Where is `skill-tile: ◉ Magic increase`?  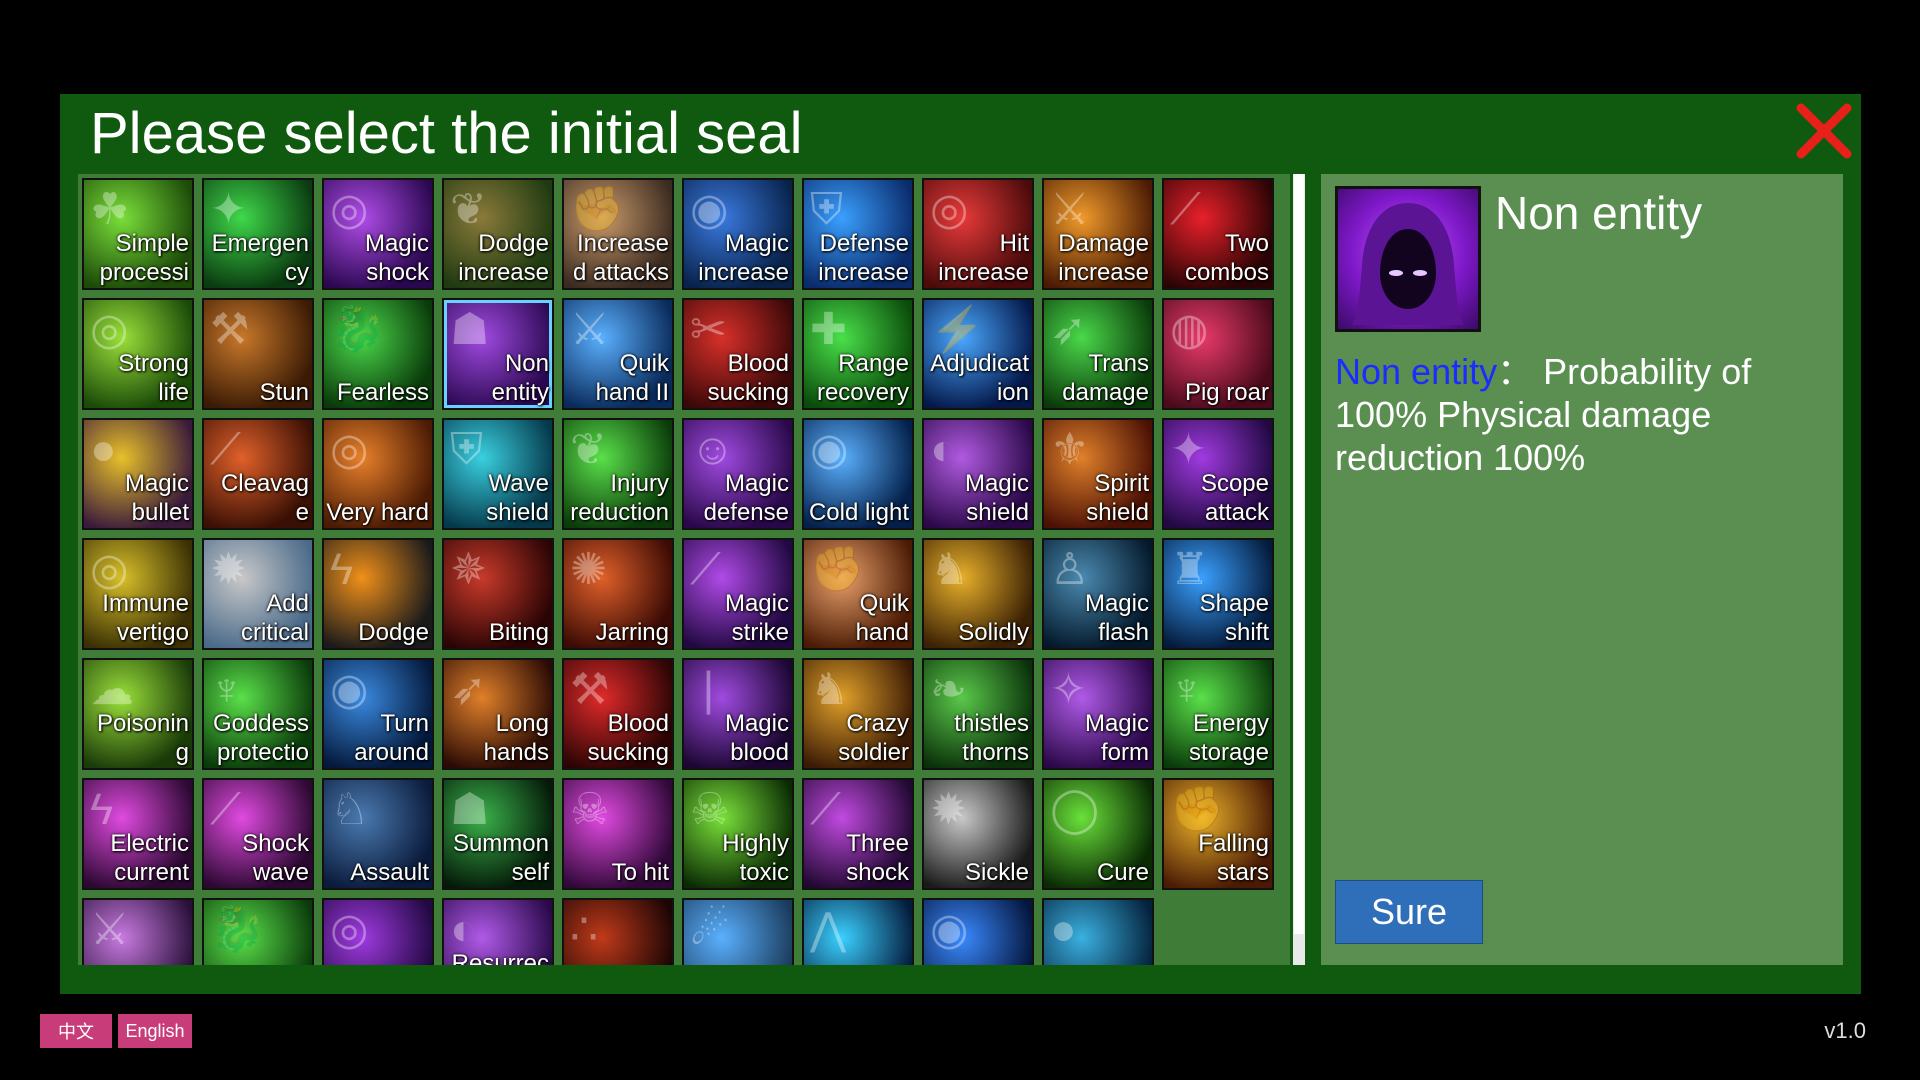 skill-tile: ◉ Magic increase is located at coordinates (738, 234).